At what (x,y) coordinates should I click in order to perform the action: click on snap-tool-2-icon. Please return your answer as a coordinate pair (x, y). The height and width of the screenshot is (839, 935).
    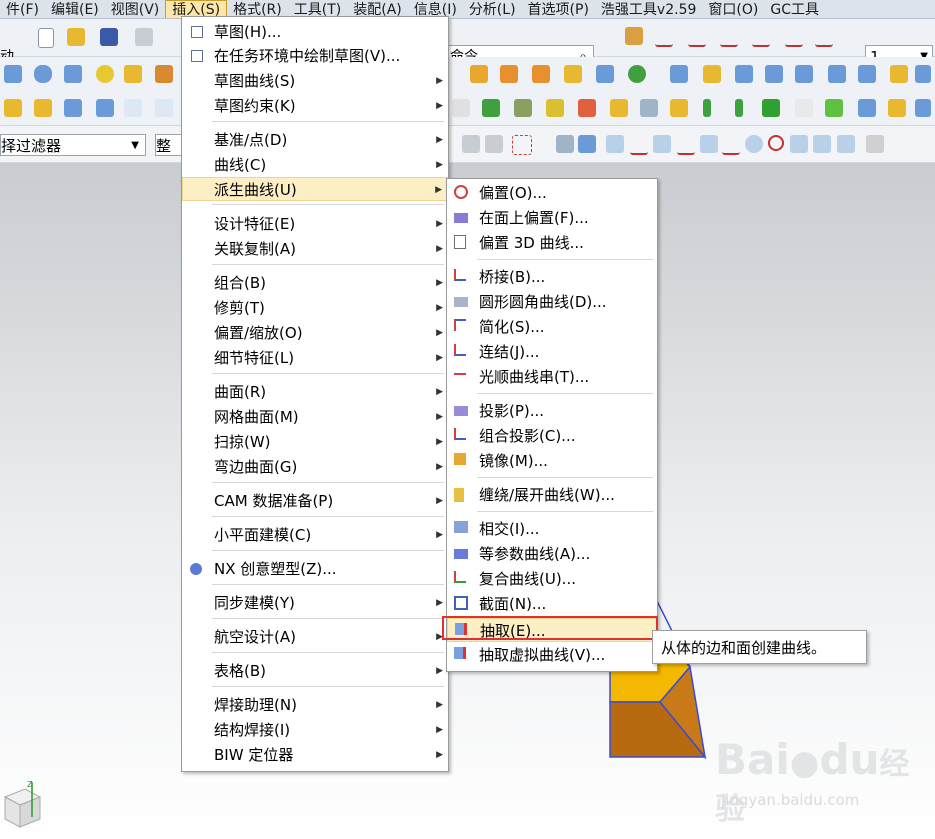
    Looking at the image, I should click on (494, 144).